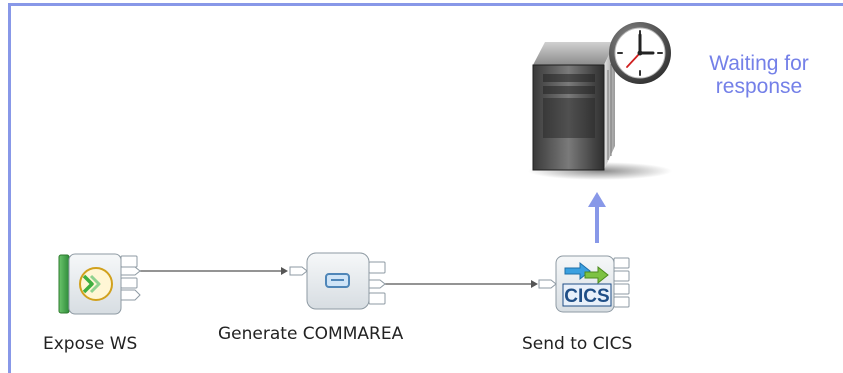 Image resolution: width=843 pixels, height=373 pixels. What do you see at coordinates (96, 284) in the screenshot?
I see `web-service-input-icon` at bounding box center [96, 284].